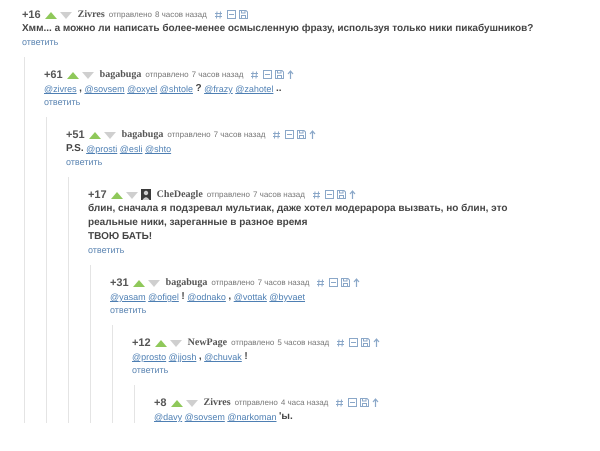 The height and width of the screenshot is (451, 600). I want to click on mention-link: @zahotel, so click(254, 89).